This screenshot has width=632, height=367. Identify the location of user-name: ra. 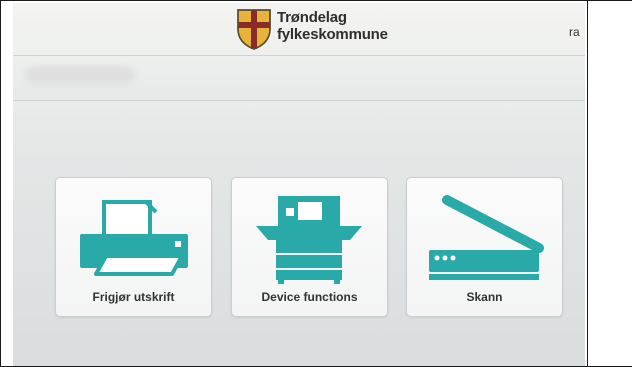
(574, 32).